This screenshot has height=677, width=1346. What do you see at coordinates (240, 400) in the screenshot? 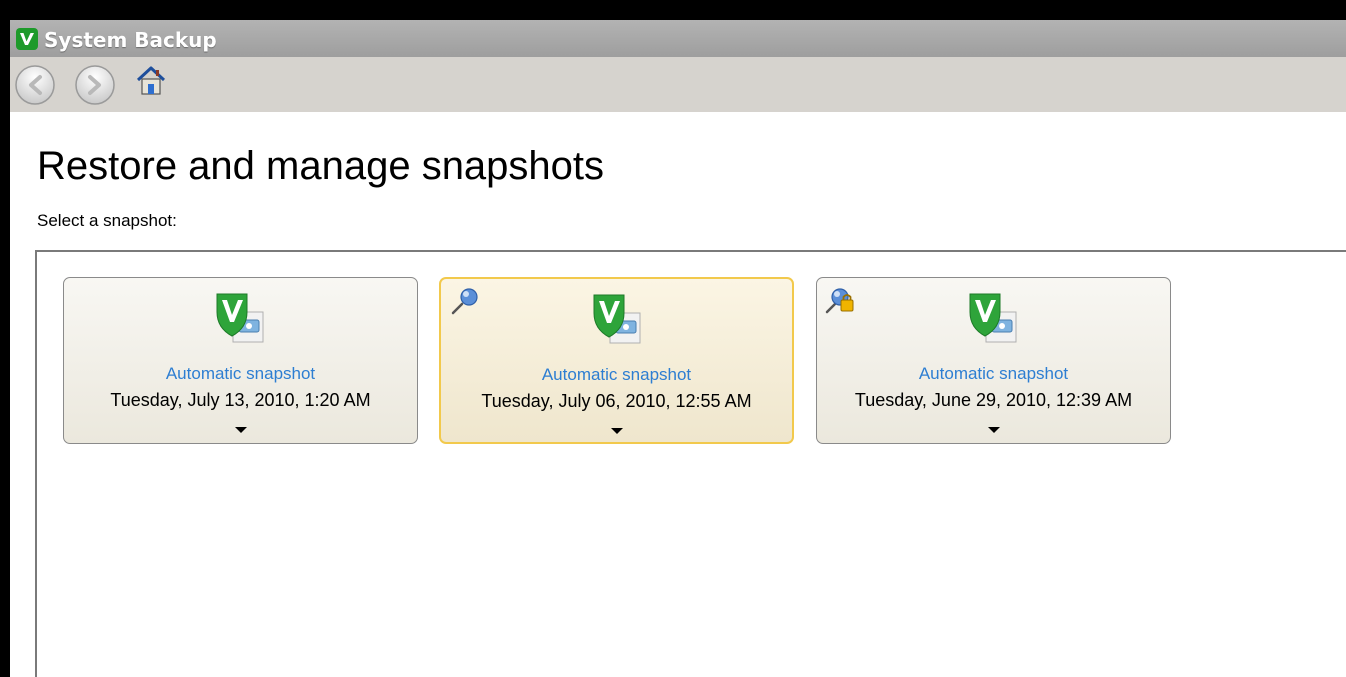
I see `snapshot-date: Tuesday, July 13, 2010, 1:20 AM` at bounding box center [240, 400].